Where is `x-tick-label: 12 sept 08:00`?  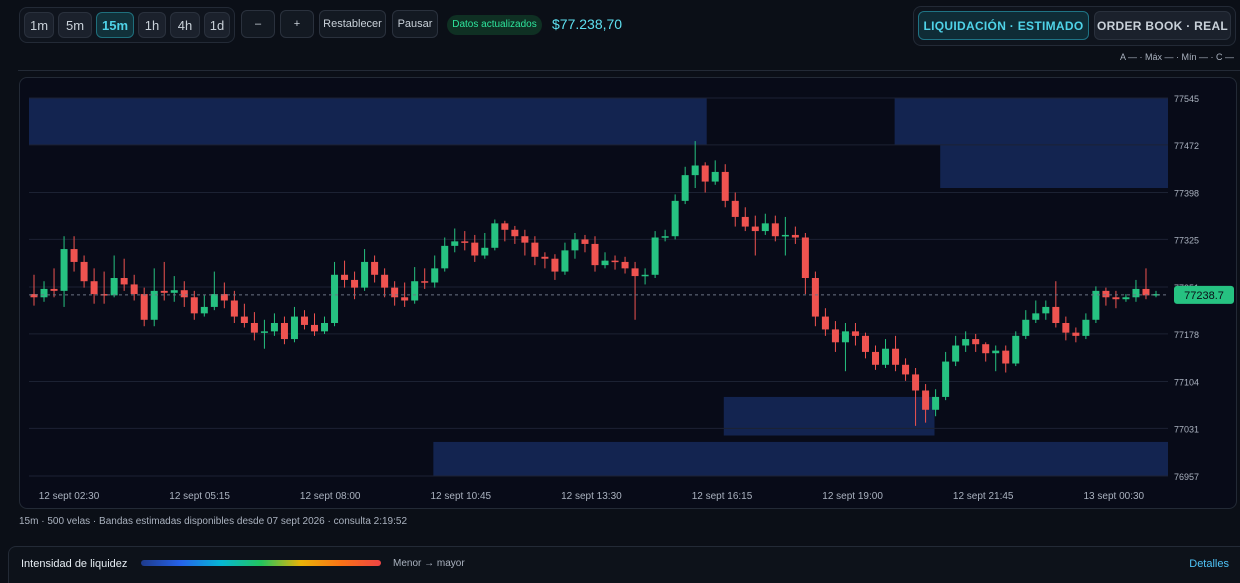
x-tick-label: 12 sept 08:00 is located at coordinates (330, 496).